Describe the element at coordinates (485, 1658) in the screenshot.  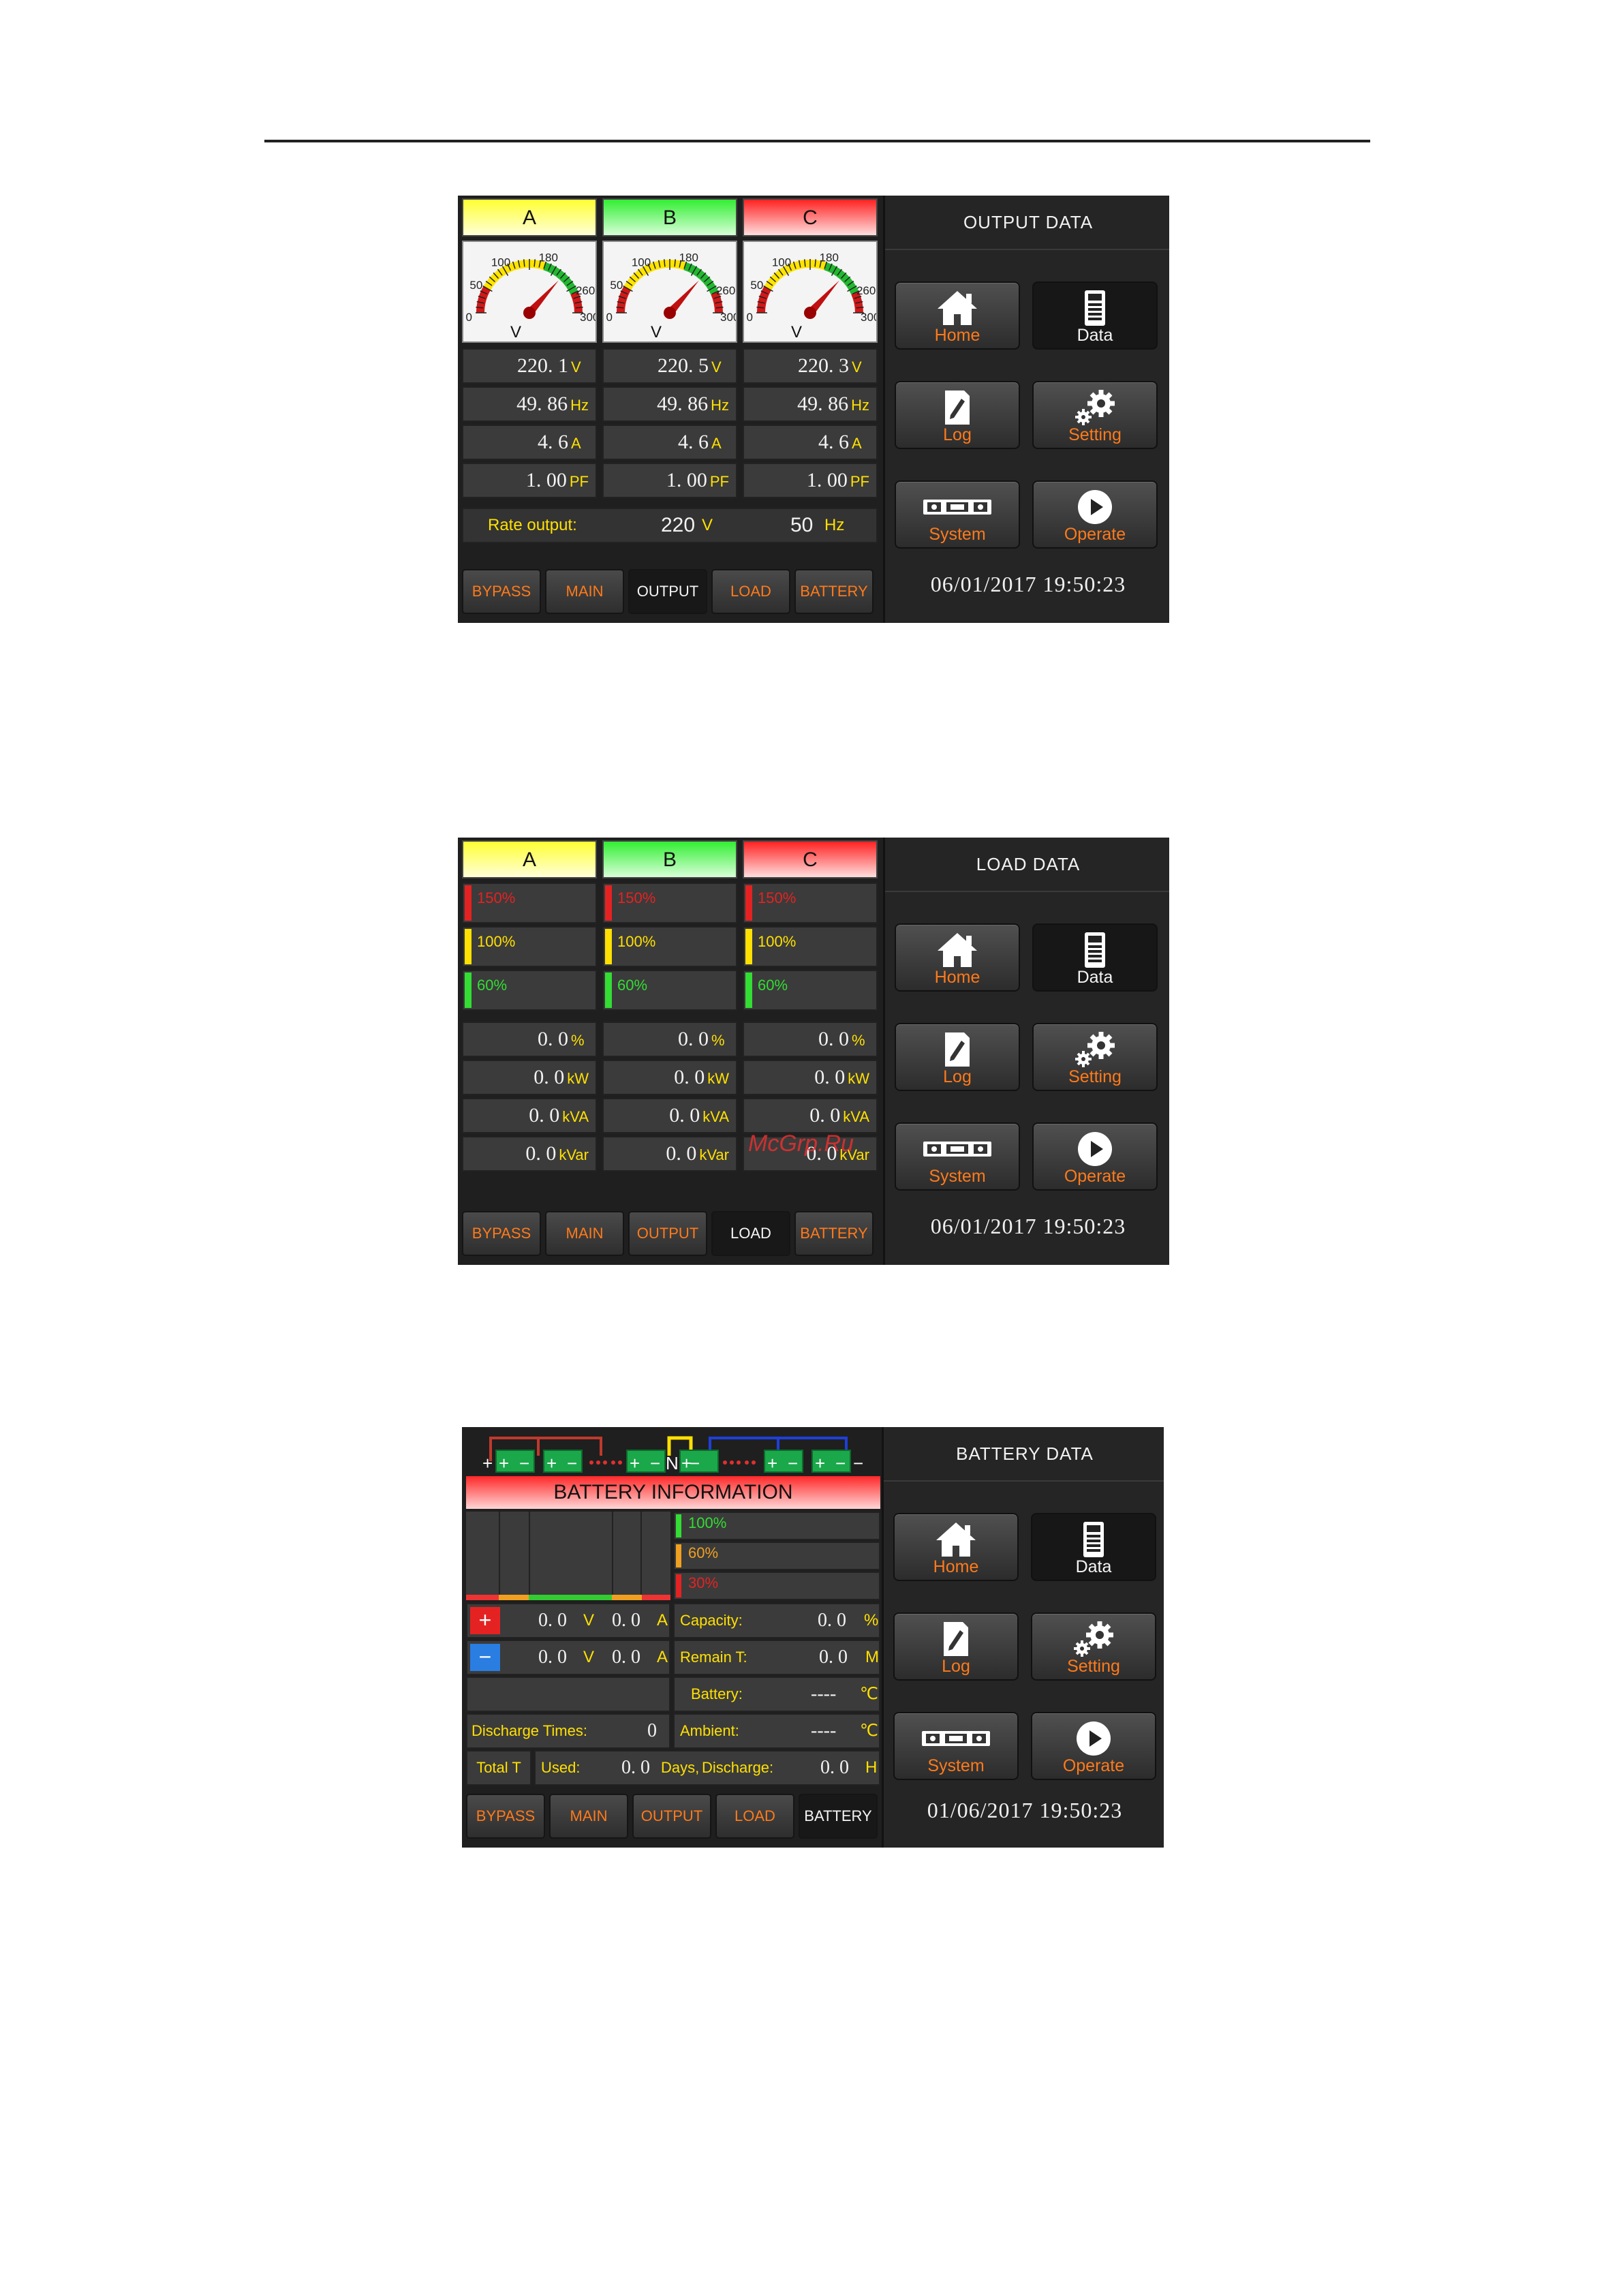
I see `negative-sign-icon: −` at that location.